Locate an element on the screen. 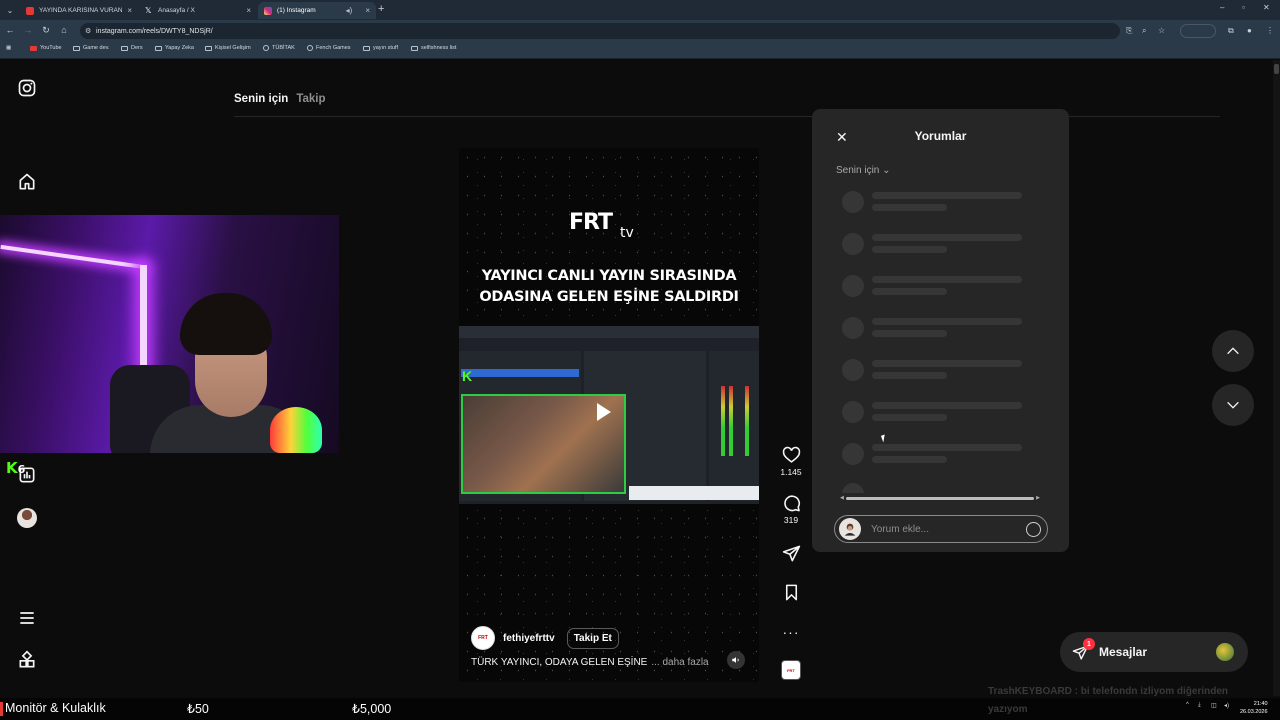 This screenshot has height=720, width=1280. tab-title: Anasayfa / X is located at coordinates (176, 10).